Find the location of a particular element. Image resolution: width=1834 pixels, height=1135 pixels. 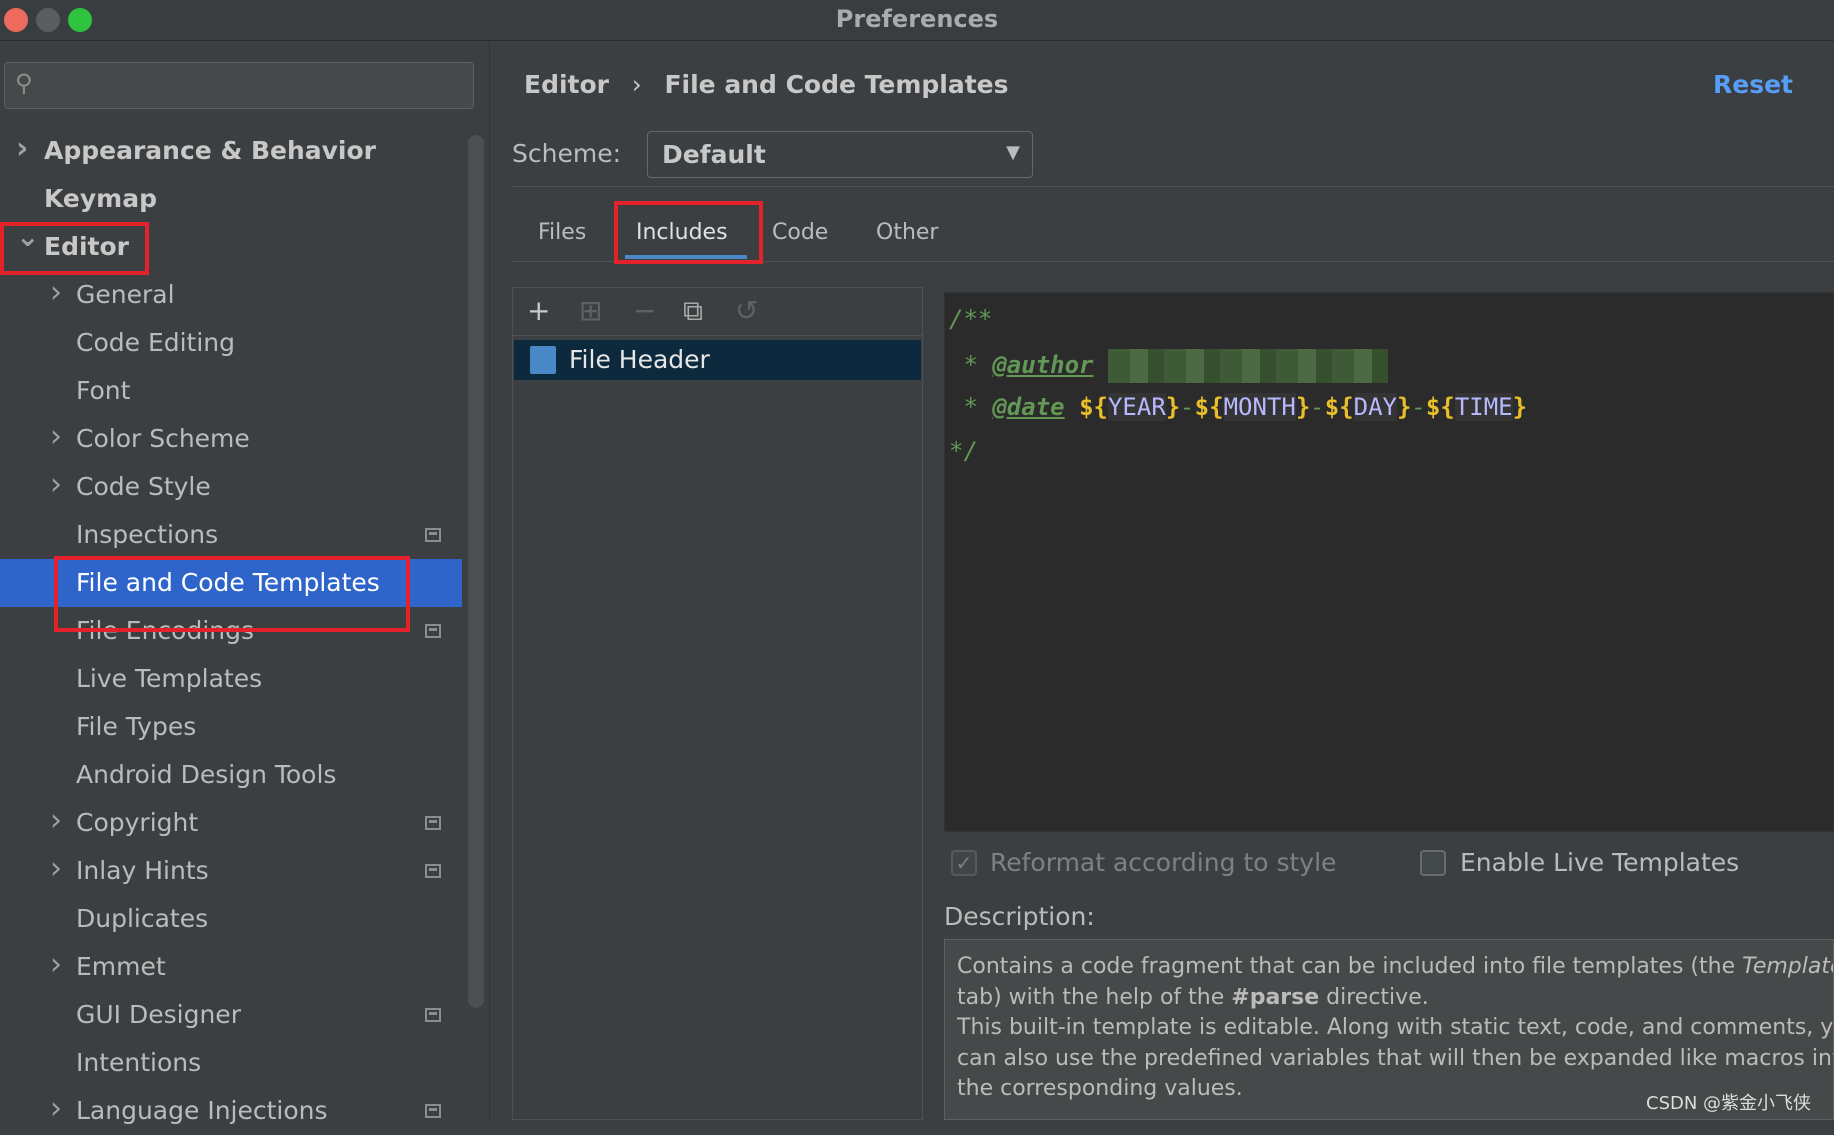

bold-text: #parse is located at coordinates (1275, 997).